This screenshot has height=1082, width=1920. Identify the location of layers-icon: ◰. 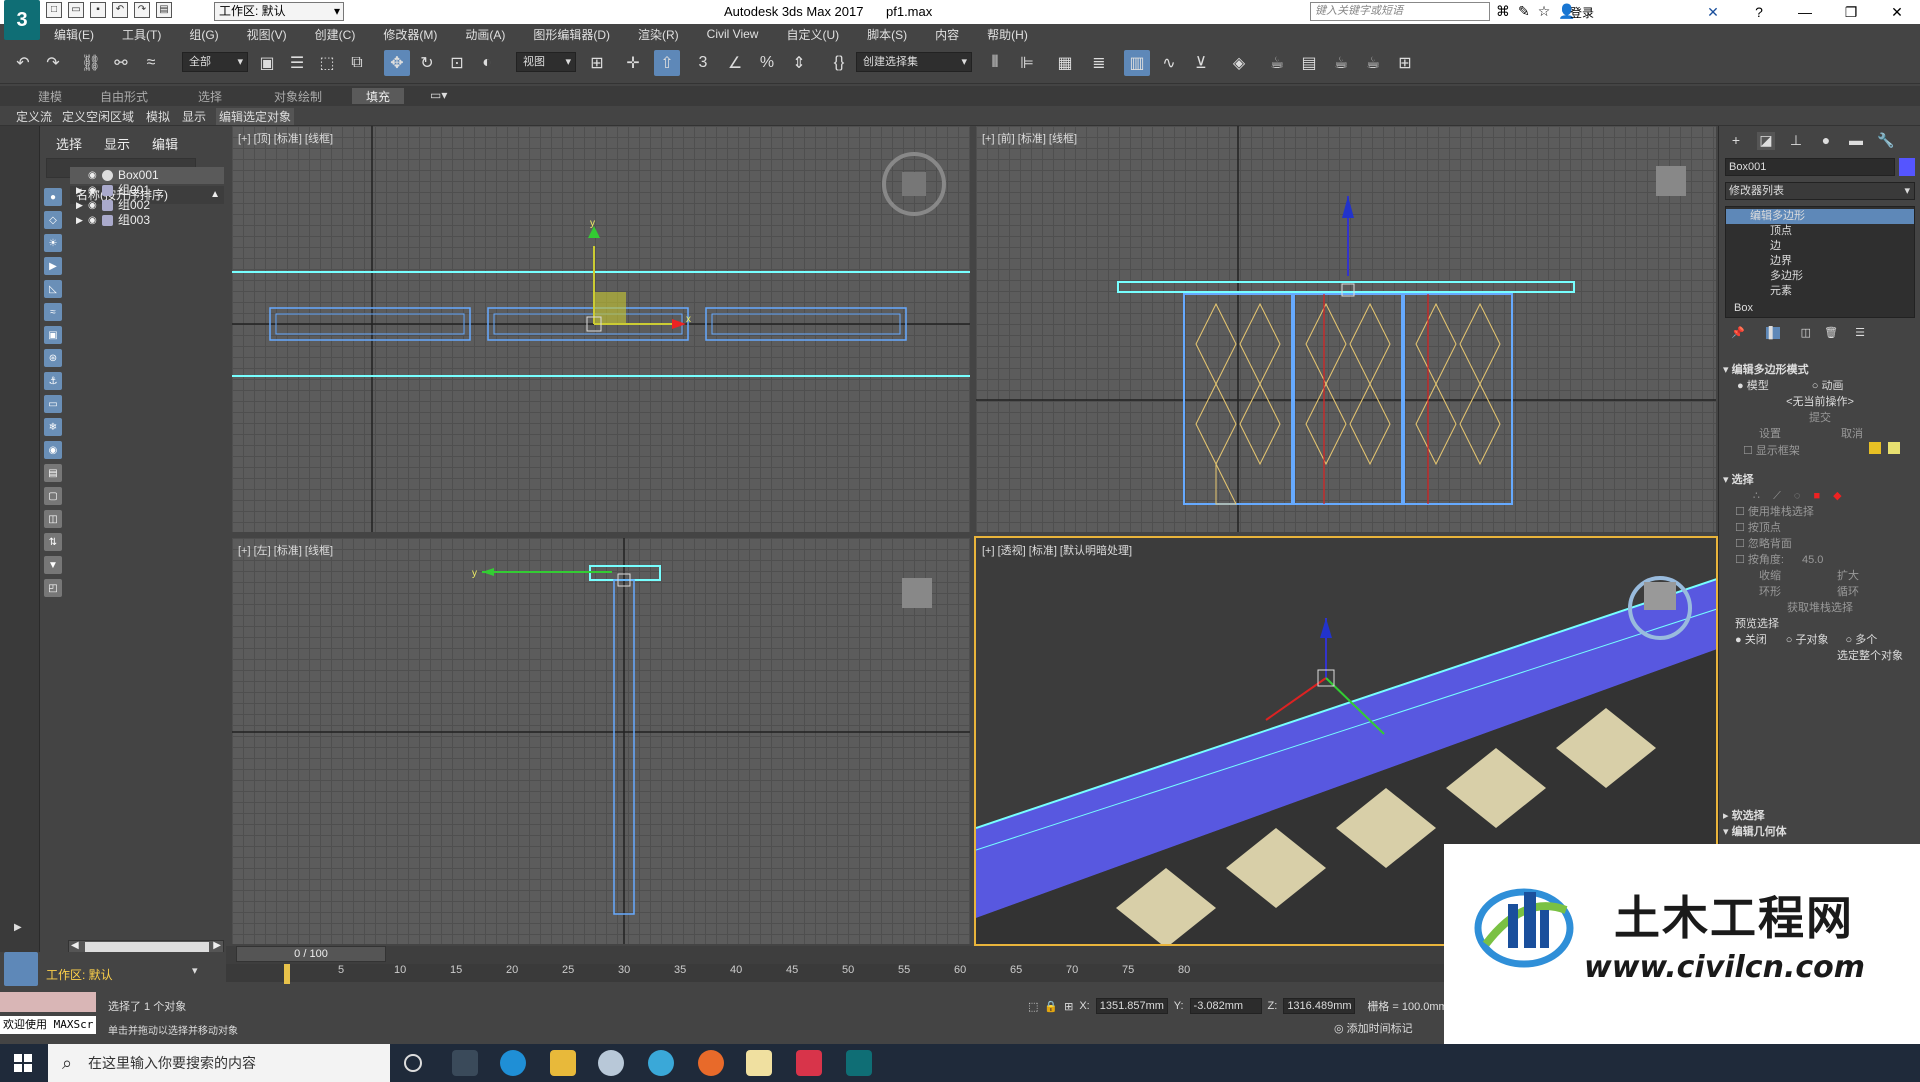
(53, 588).